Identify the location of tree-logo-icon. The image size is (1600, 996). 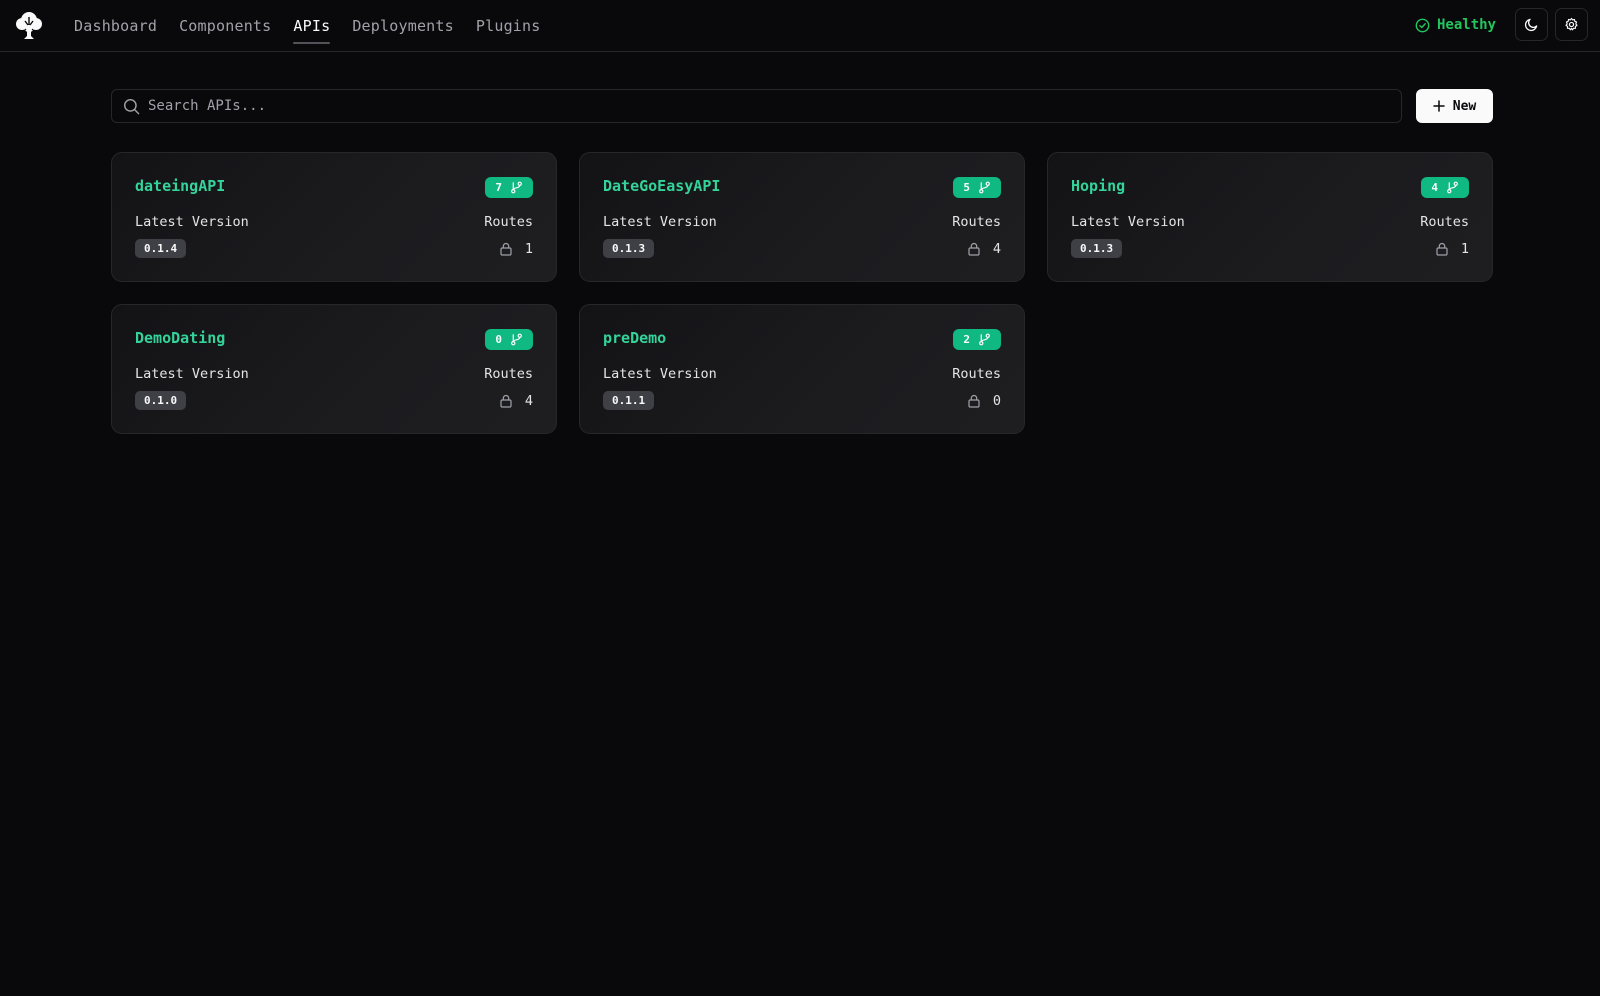
(29, 25).